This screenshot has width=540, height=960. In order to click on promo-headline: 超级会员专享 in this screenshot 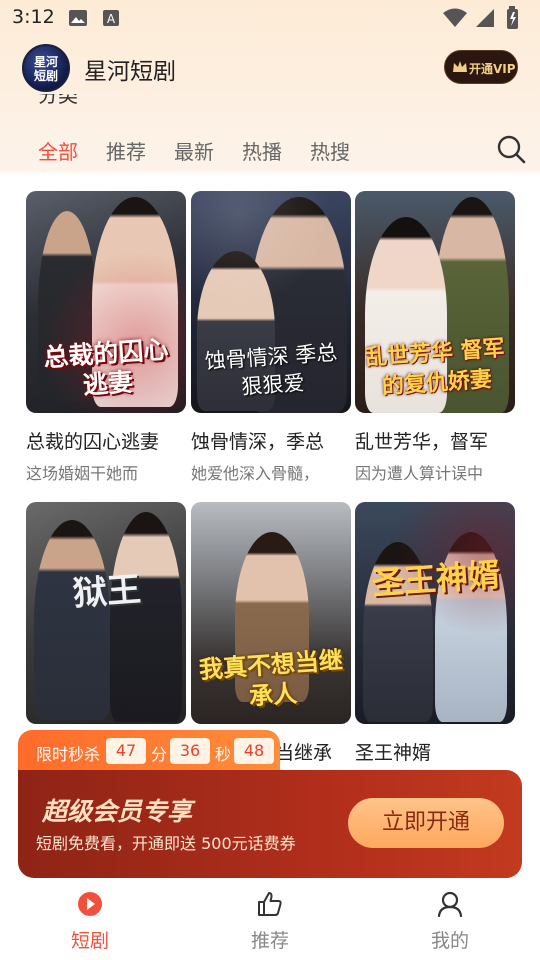, I will do `click(117, 811)`.